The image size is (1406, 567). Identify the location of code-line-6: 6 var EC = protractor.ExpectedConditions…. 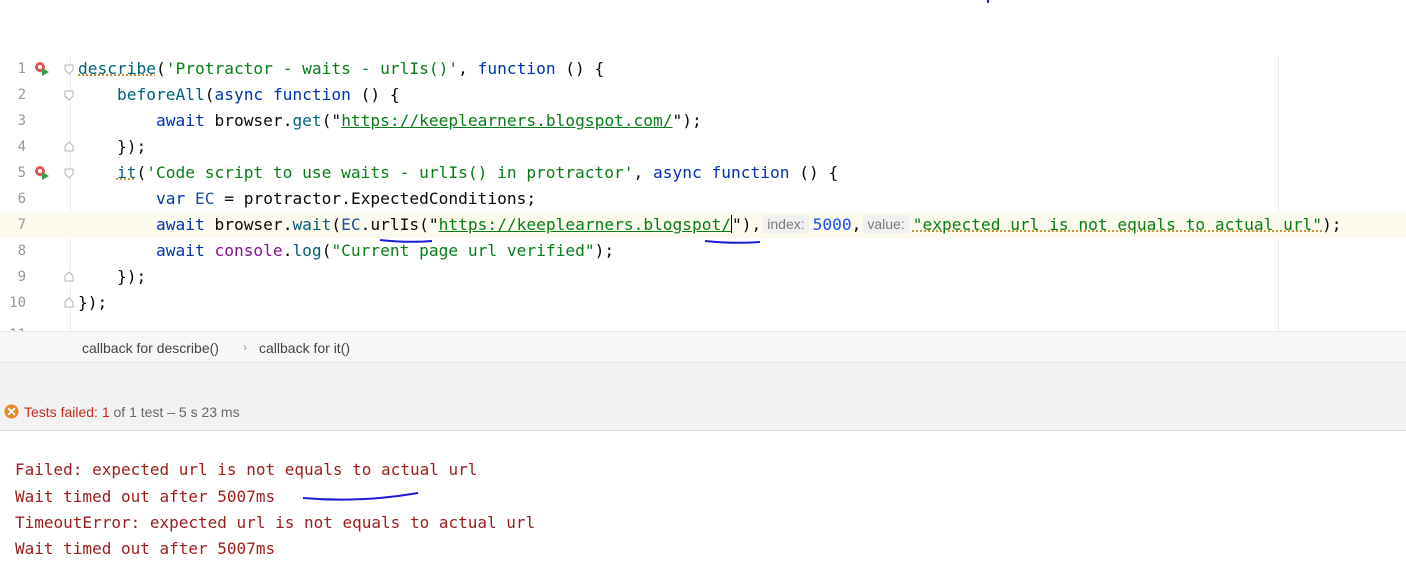
(703, 199).